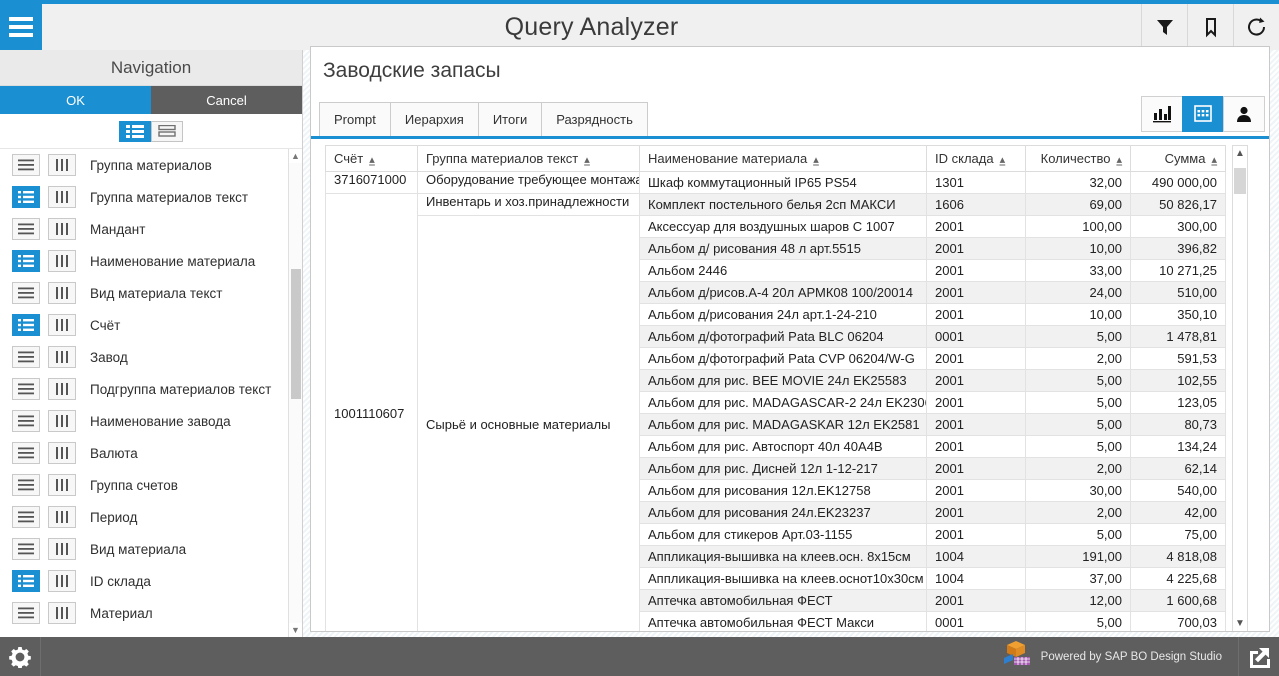  I want to click on navigation-scrollbar: ▲ ▼, so click(295, 393).